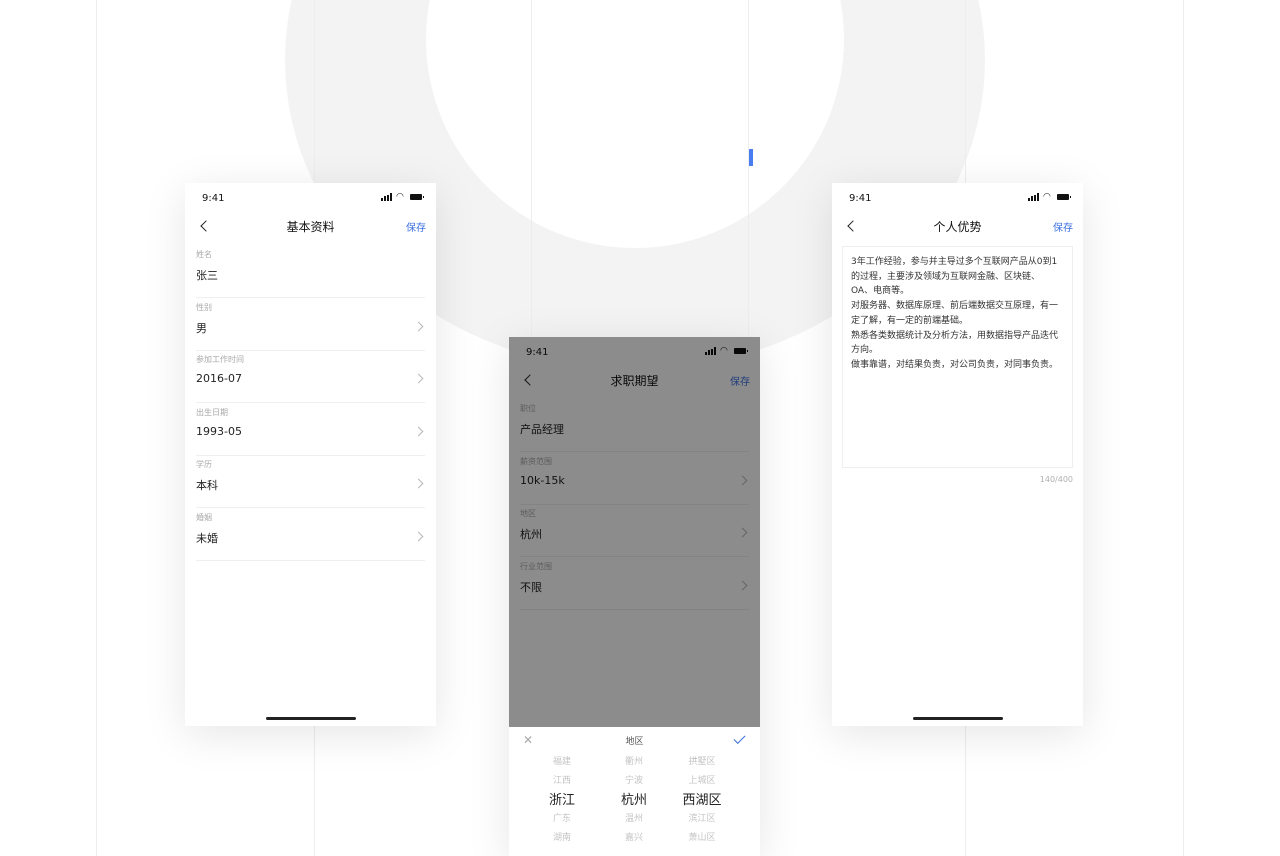 This screenshot has width=1280, height=856. What do you see at coordinates (634, 819) in the screenshot?
I see `picker-option: 温州` at bounding box center [634, 819].